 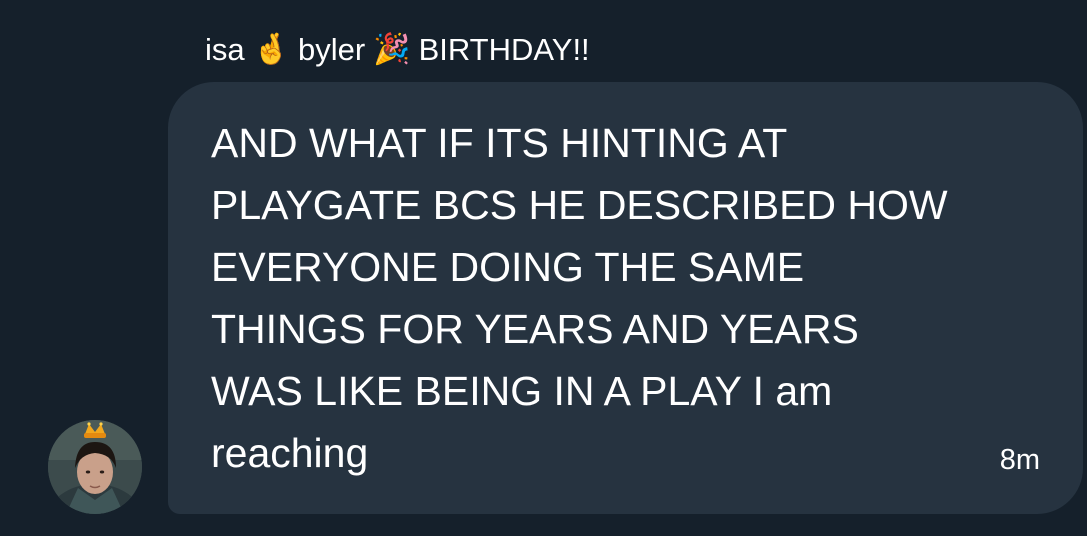 I want to click on sender-name-part1: isa, so click(x=225, y=49).